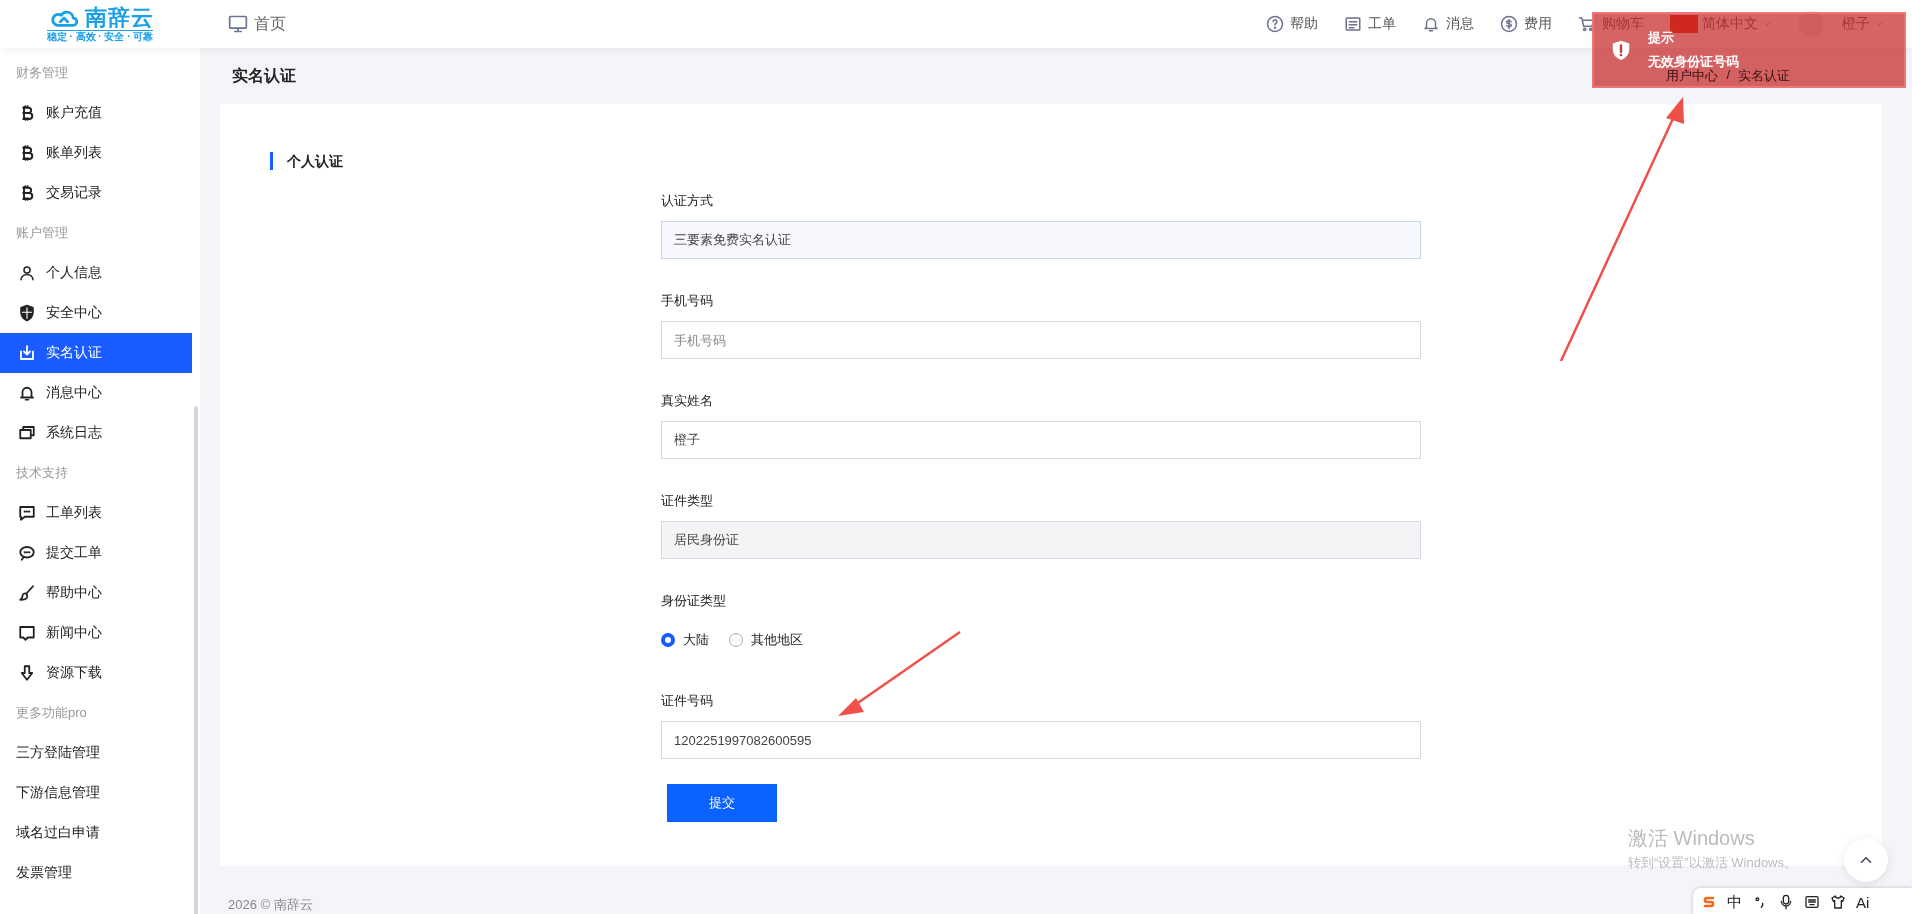 The height and width of the screenshot is (914, 1912). Describe the element at coordinates (1692, 838) in the screenshot. I see `activation-title: 激活 Windows` at that location.